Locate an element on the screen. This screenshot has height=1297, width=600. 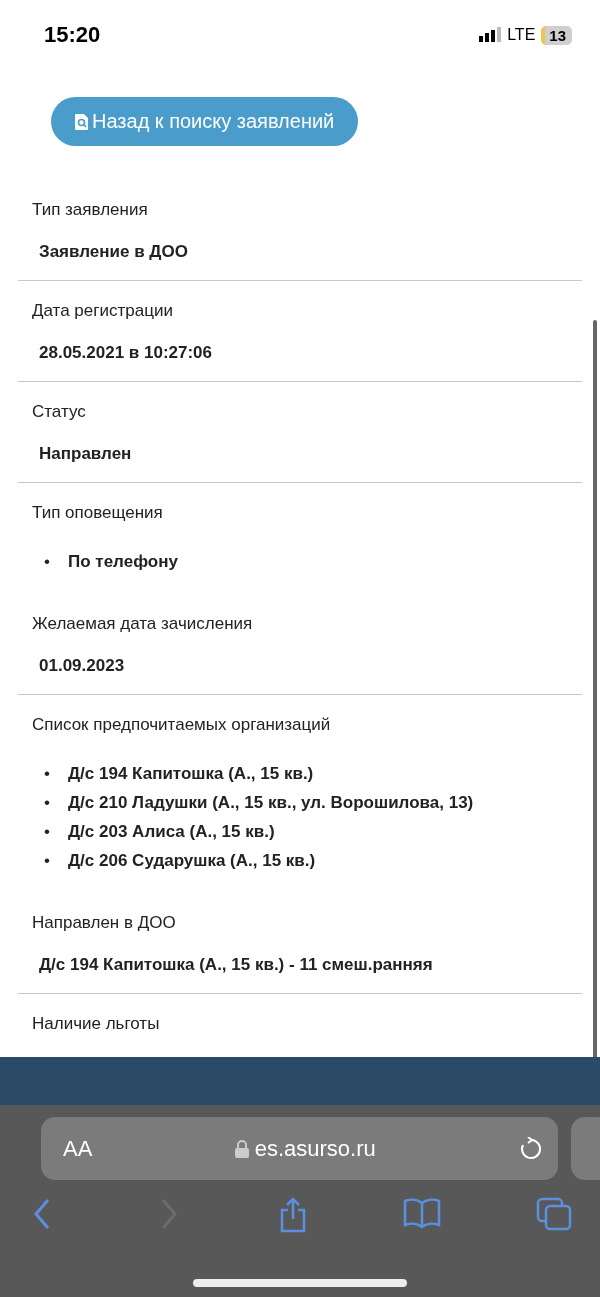
address-bar: AA es.asurso.ru is located at coordinates (299, 1148).